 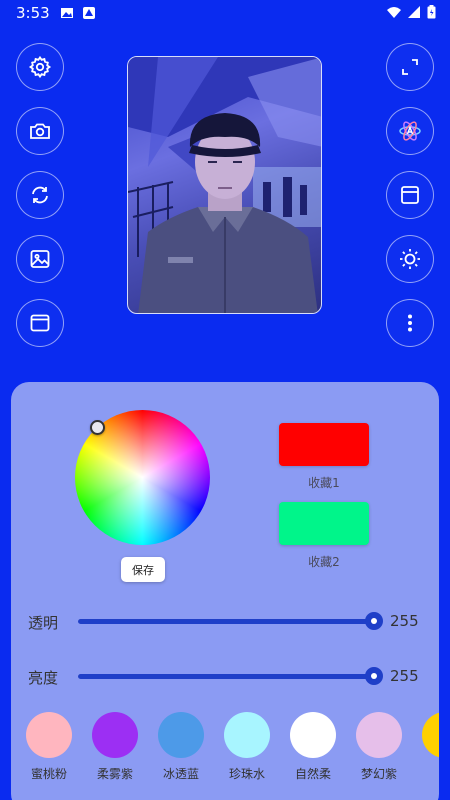 I want to click on more-button, so click(x=410, y=323).